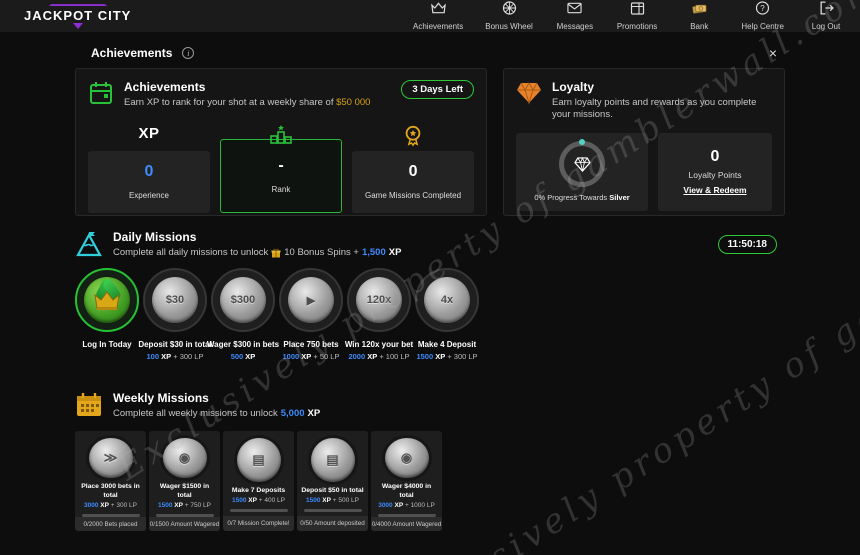 The width and height of the screenshot is (860, 555). I want to click on crown-badge-icon, so click(107, 300).